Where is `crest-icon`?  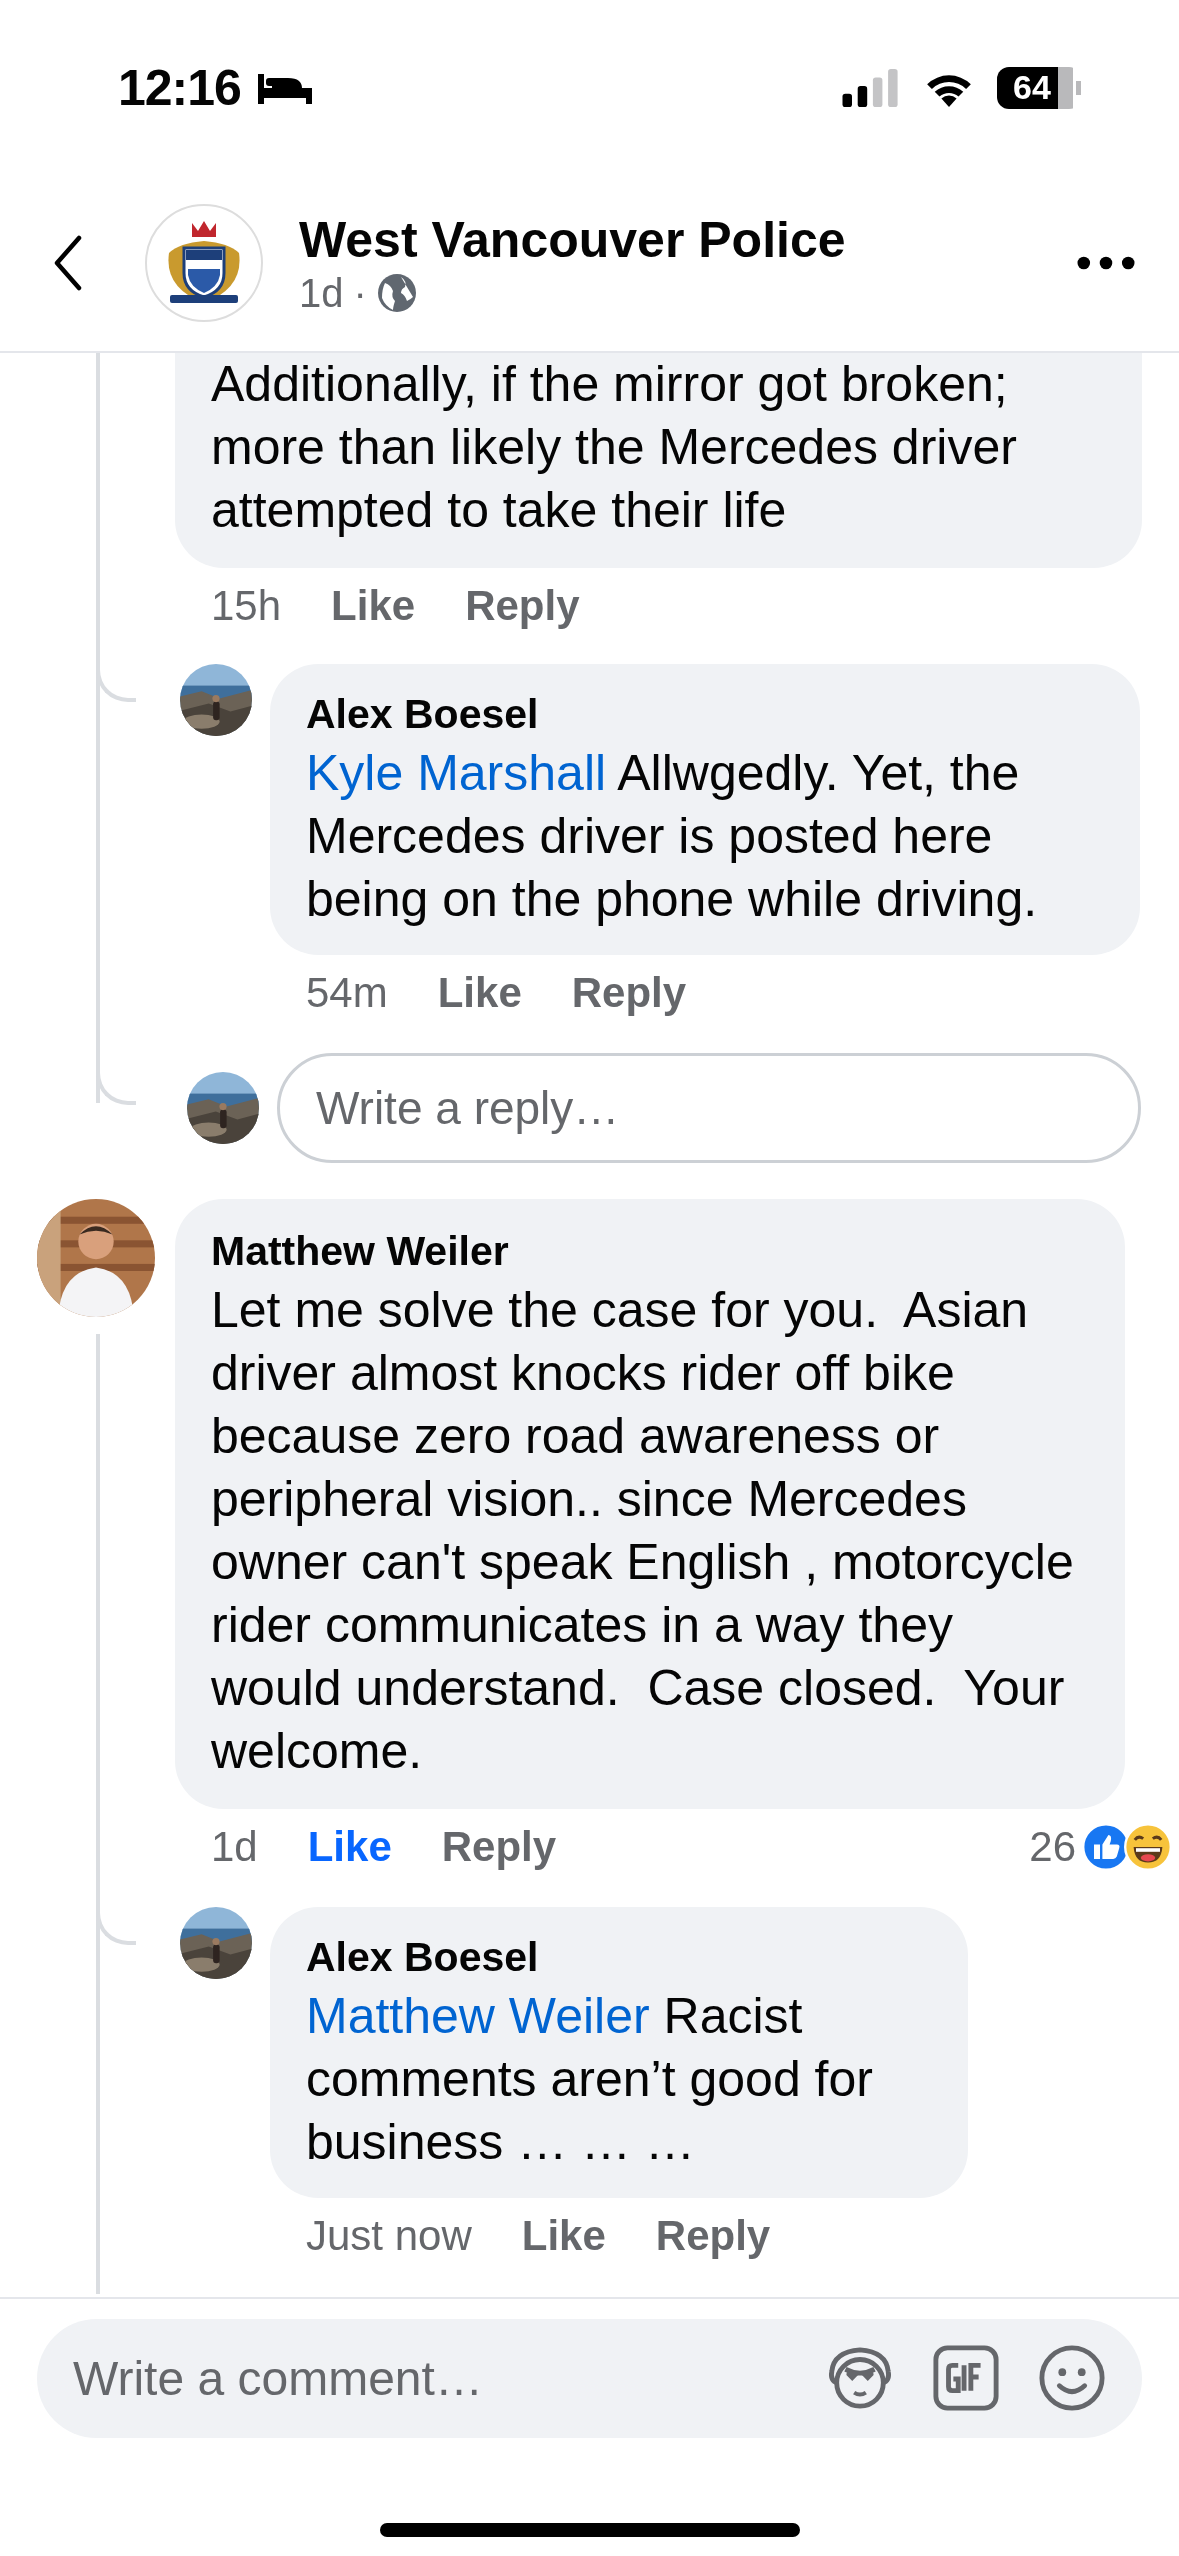
crest-icon is located at coordinates (204, 263).